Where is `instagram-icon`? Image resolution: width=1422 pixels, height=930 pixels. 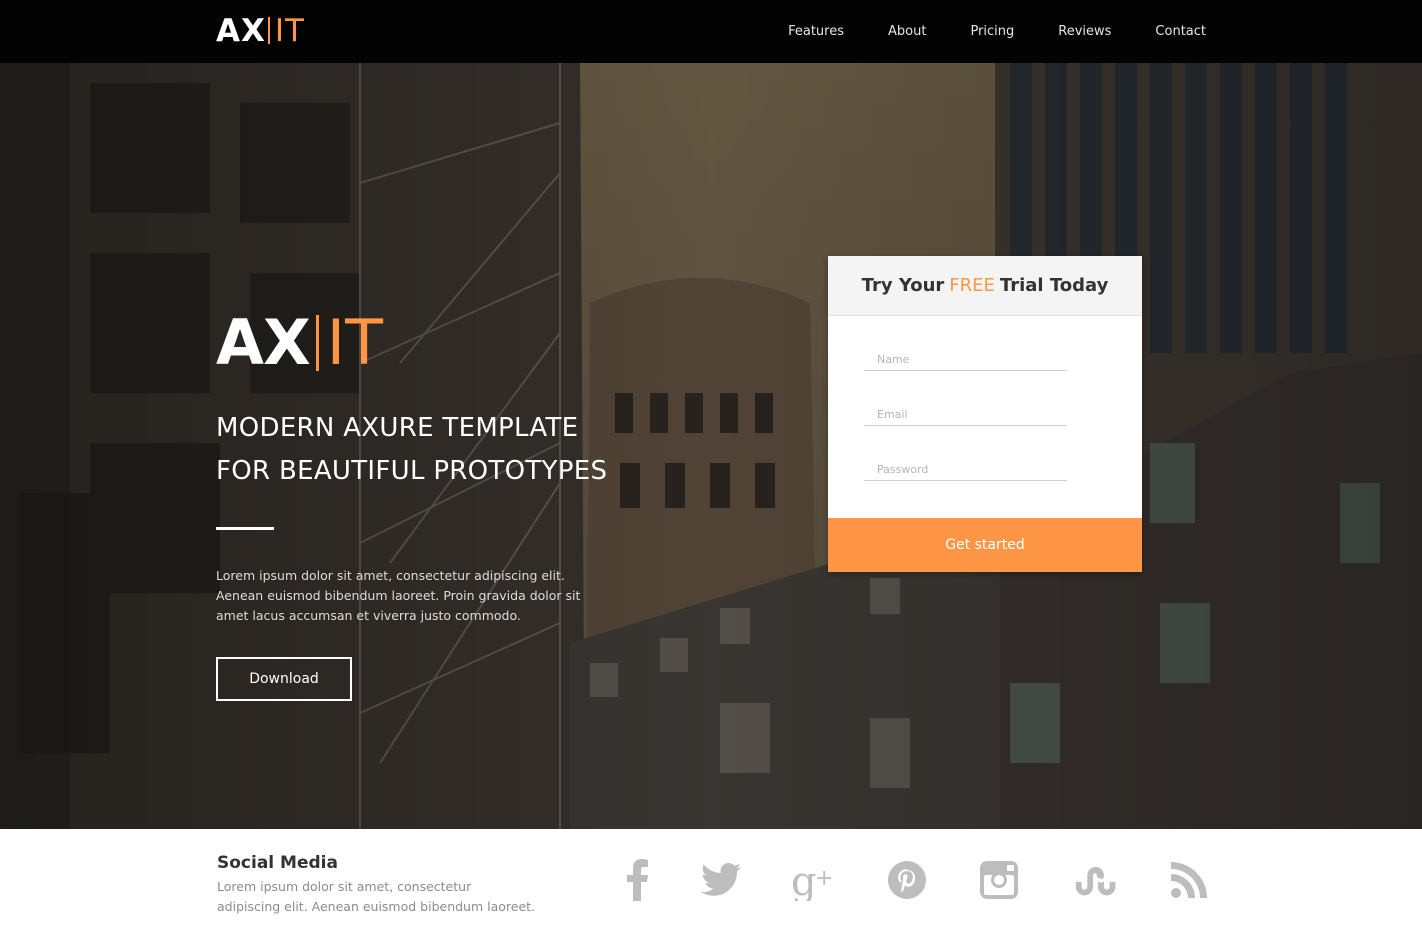
instagram-icon is located at coordinates (999, 880).